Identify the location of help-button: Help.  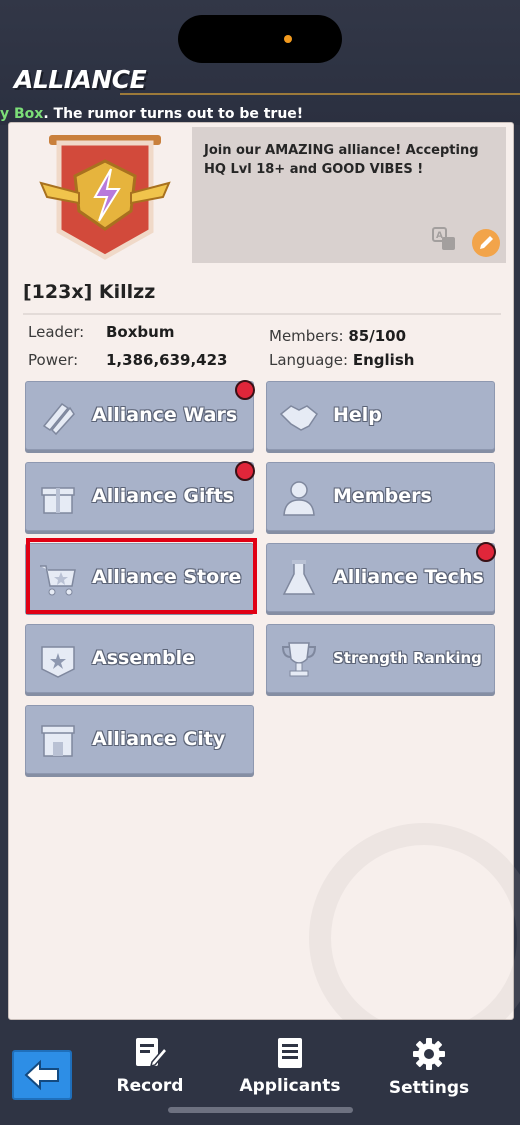
(380, 415).